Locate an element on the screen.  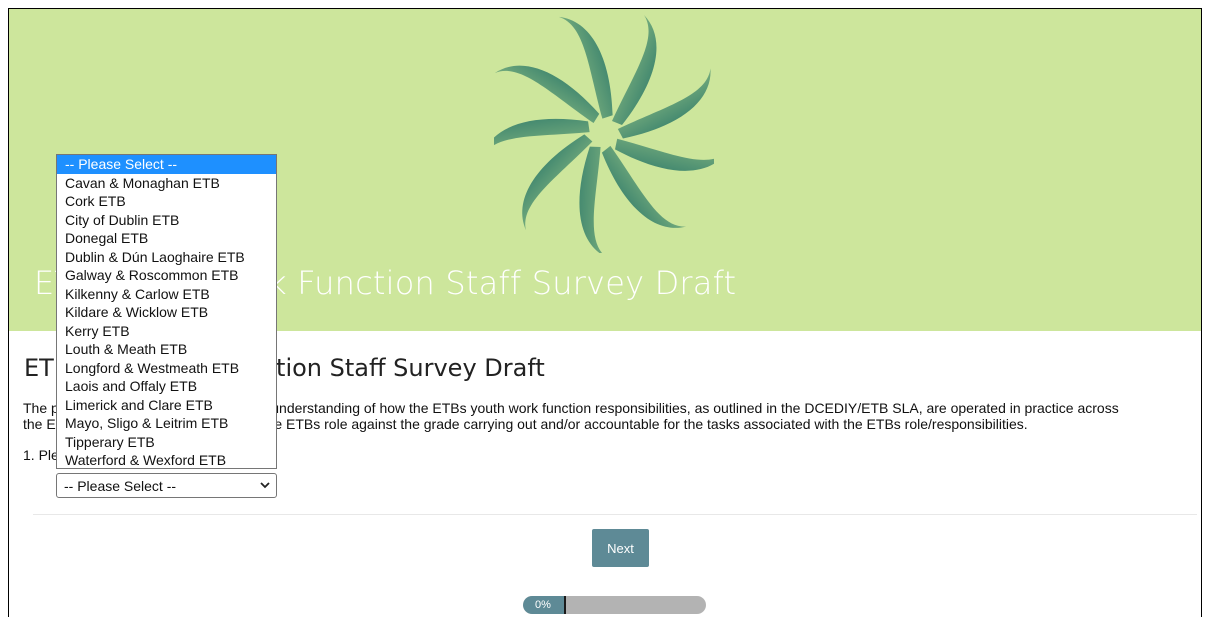
dropdown-option: City of Dublin ETB is located at coordinates (166, 220).